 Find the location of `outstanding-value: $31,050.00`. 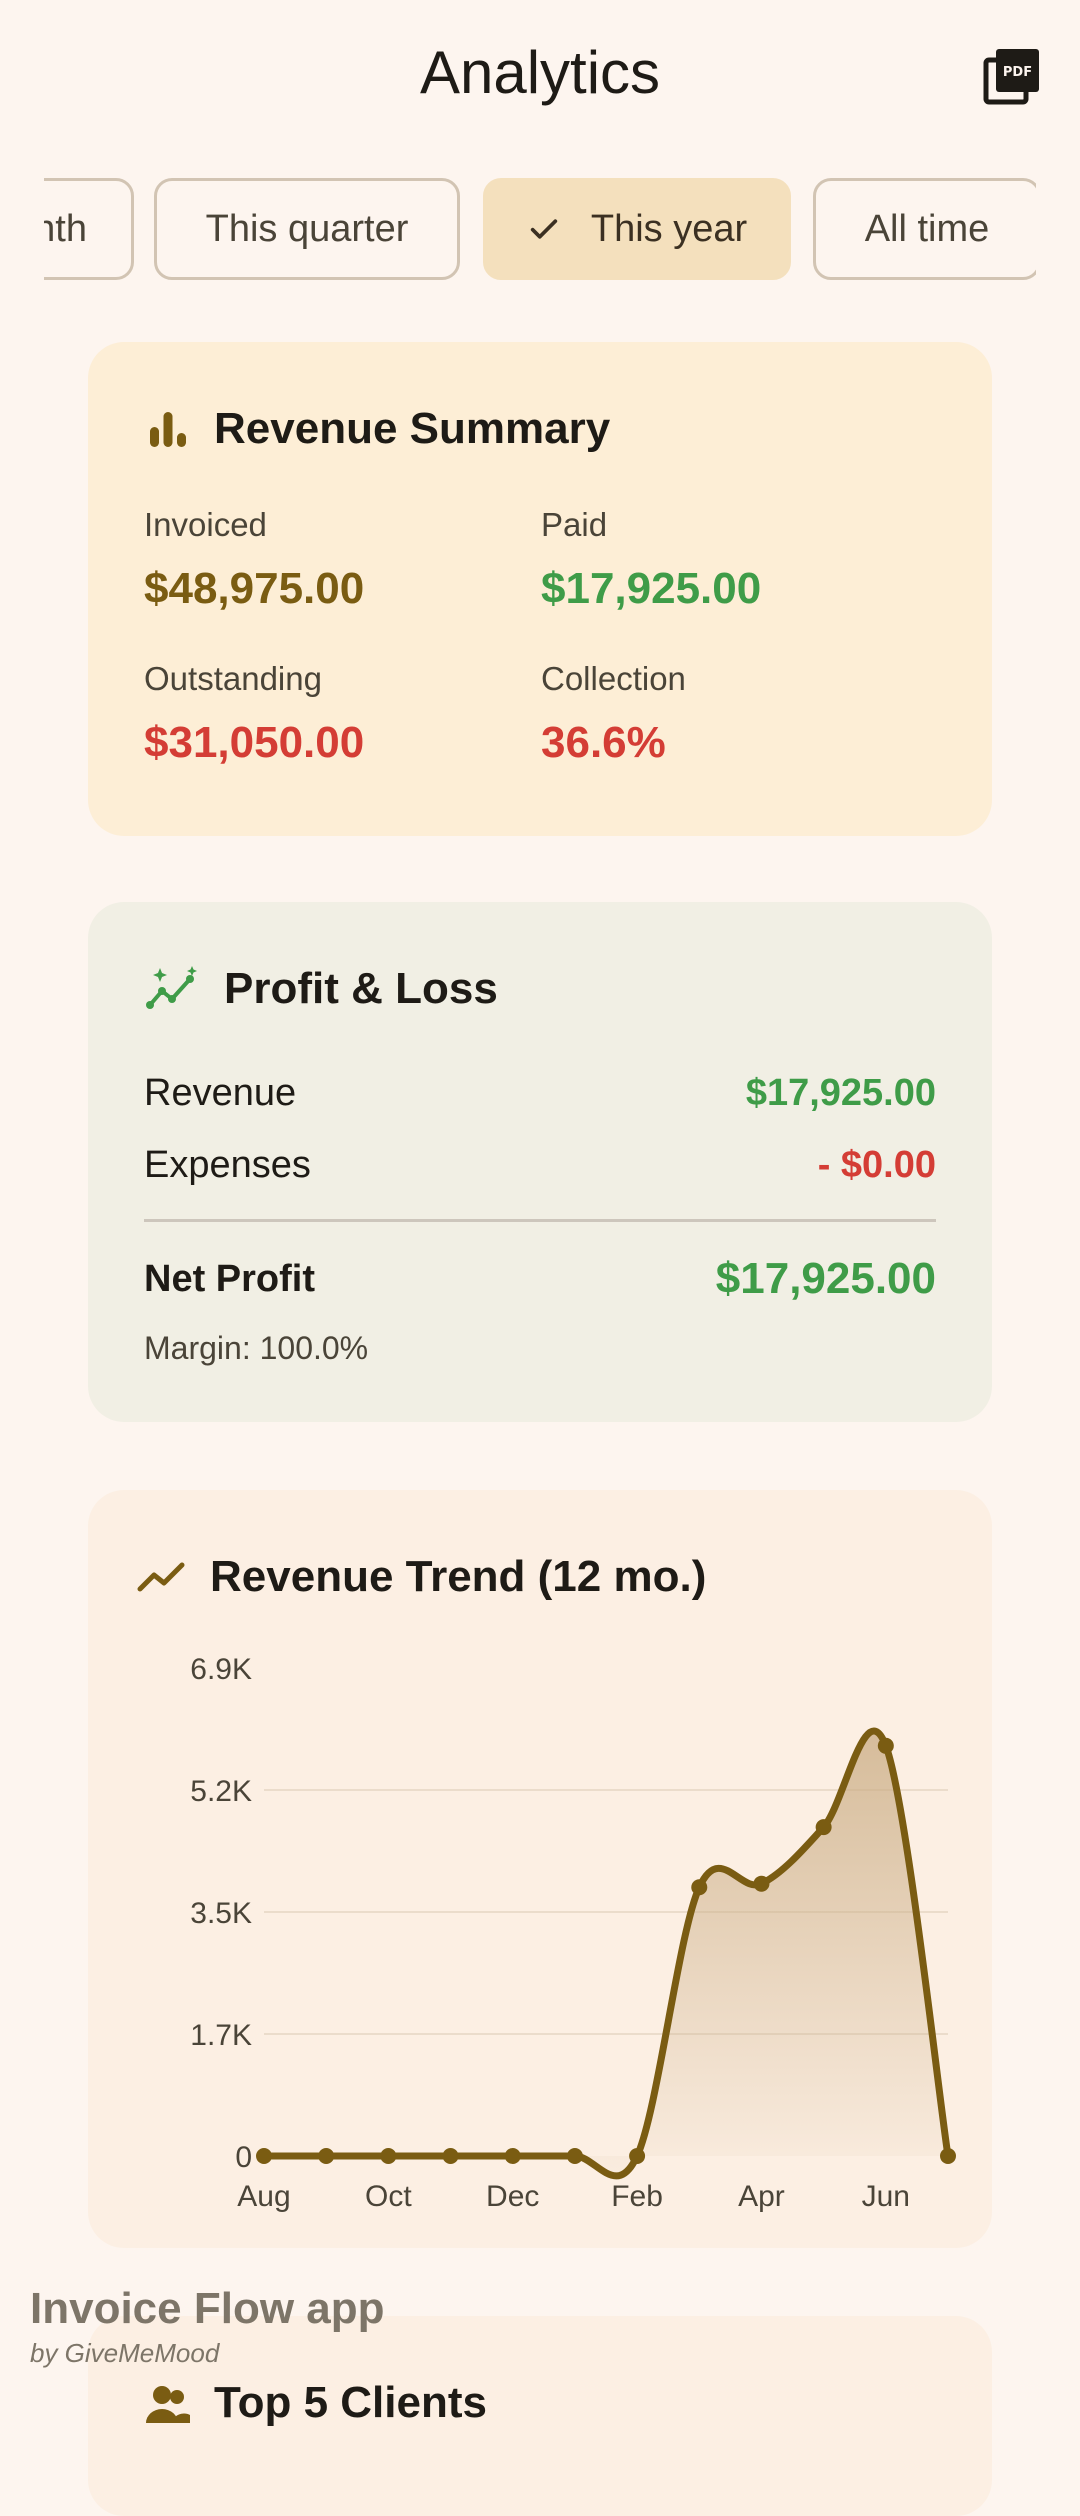

outstanding-value: $31,050.00 is located at coordinates (254, 742).